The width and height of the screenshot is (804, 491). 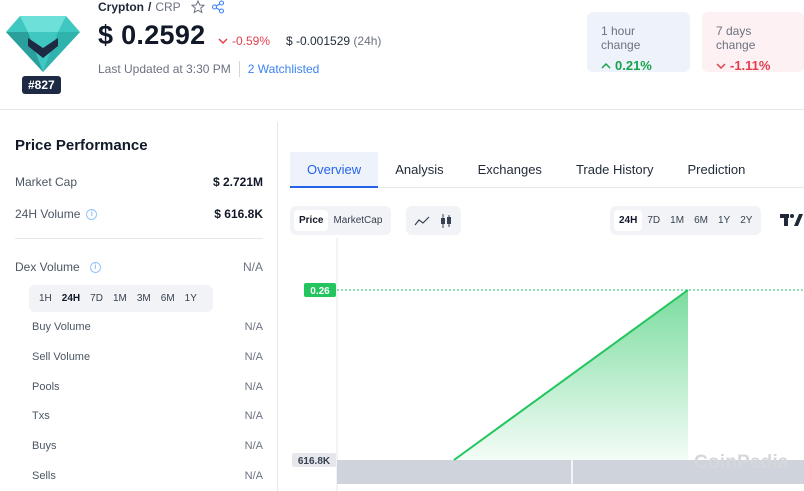 What do you see at coordinates (139, 214) in the screenshot?
I see `volume-24h-row: 24H Volume i $ 616.8K` at bounding box center [139, 214].